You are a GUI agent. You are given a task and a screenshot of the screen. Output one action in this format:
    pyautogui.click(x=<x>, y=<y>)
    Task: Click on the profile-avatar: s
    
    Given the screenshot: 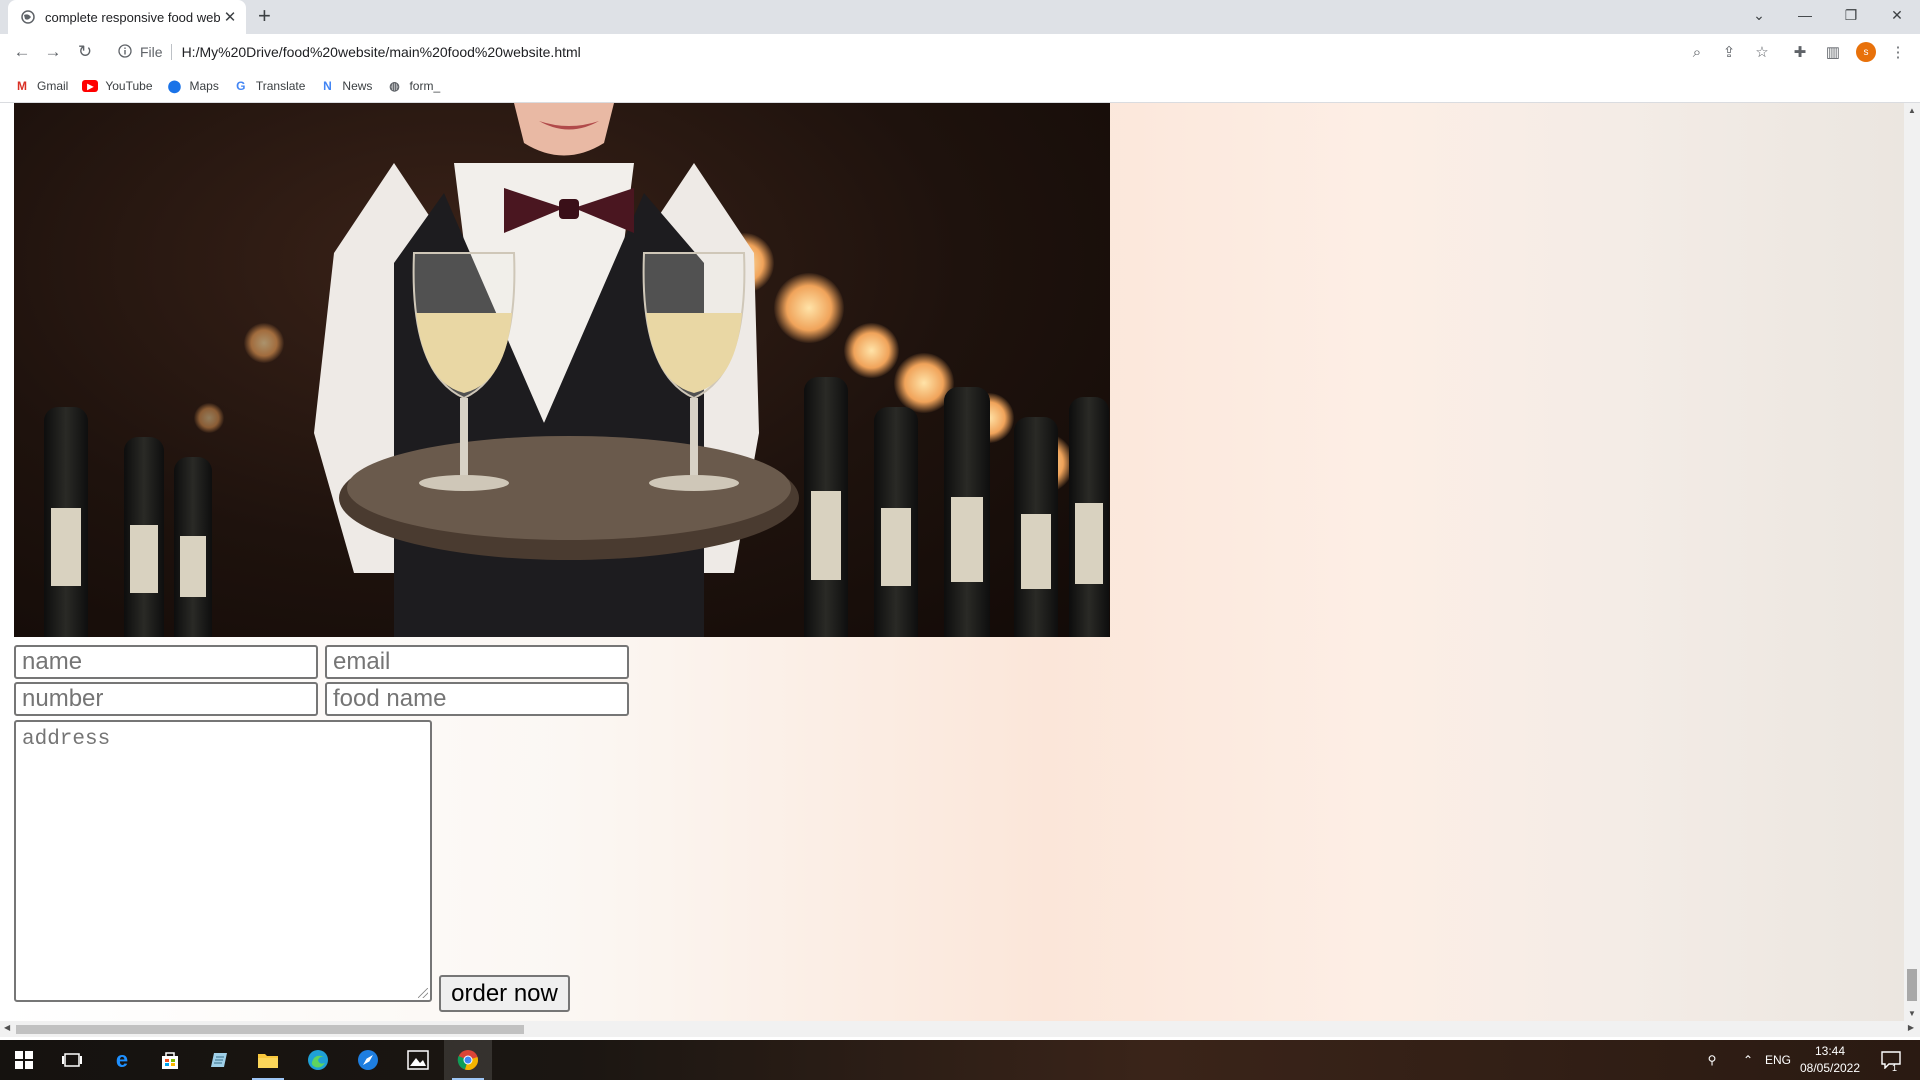 What is the action you would take?
    pyautogui.click(x=1866, y=52)
    